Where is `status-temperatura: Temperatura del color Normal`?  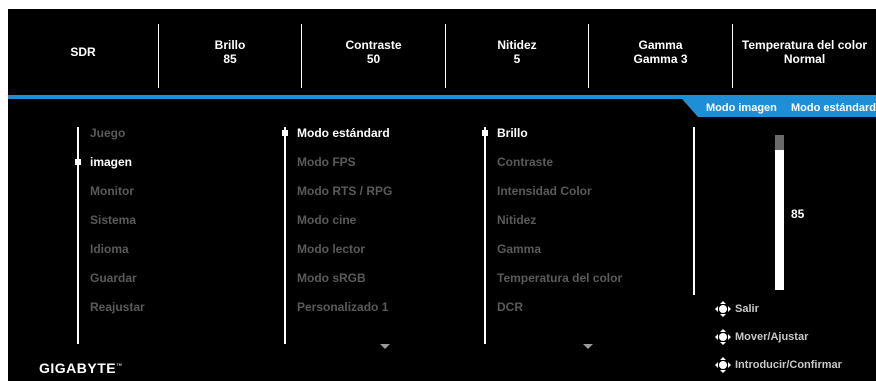
status-temperatura: Temperatura del color Normal is located at coordinates (804, 52).